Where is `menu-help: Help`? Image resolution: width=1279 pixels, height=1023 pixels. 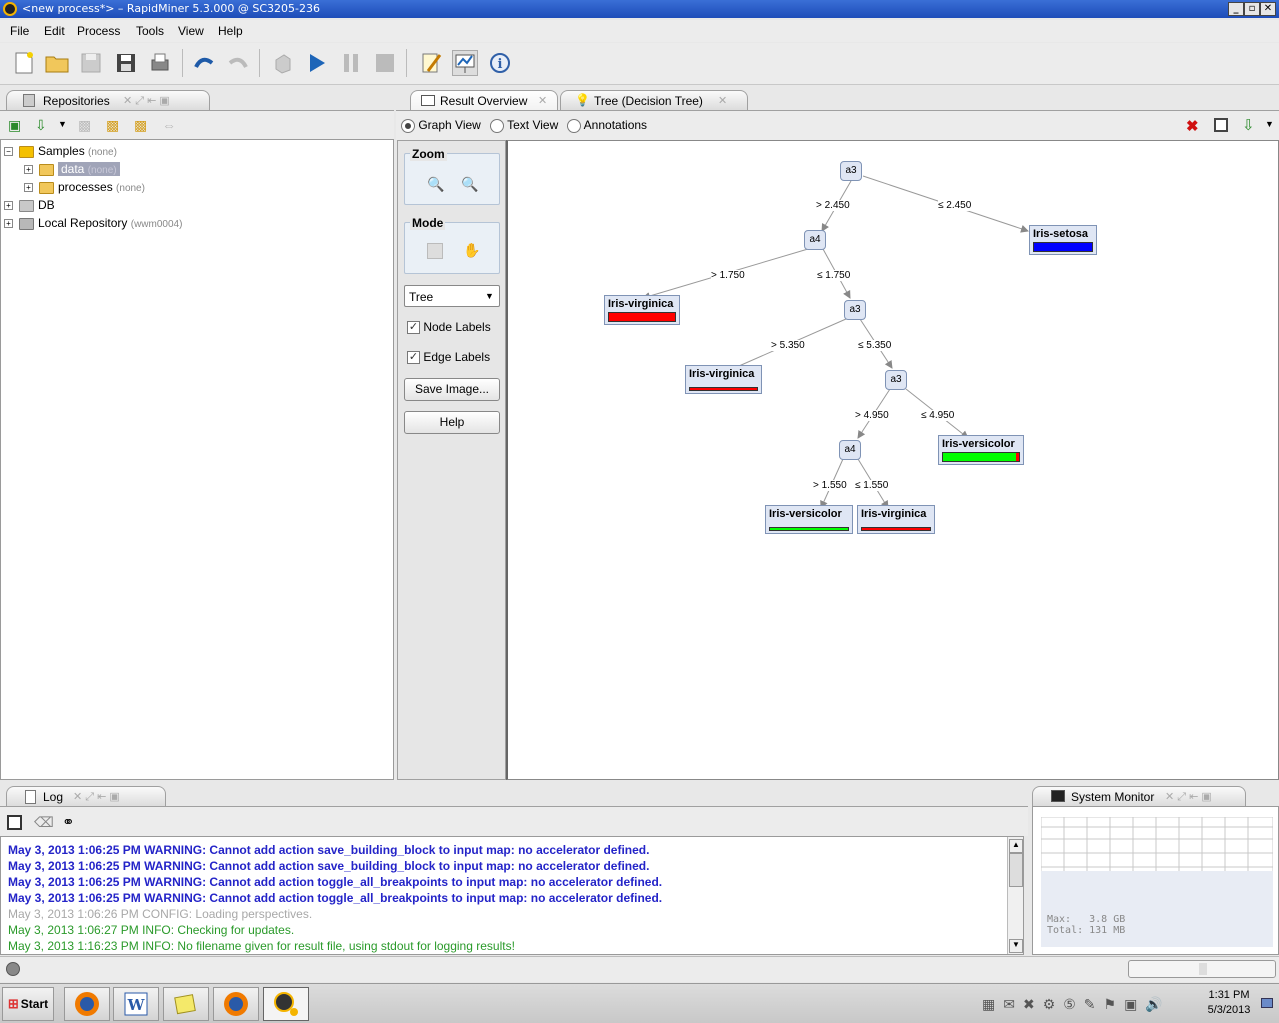
menu-help: Help is located at coordinates (230, 31).